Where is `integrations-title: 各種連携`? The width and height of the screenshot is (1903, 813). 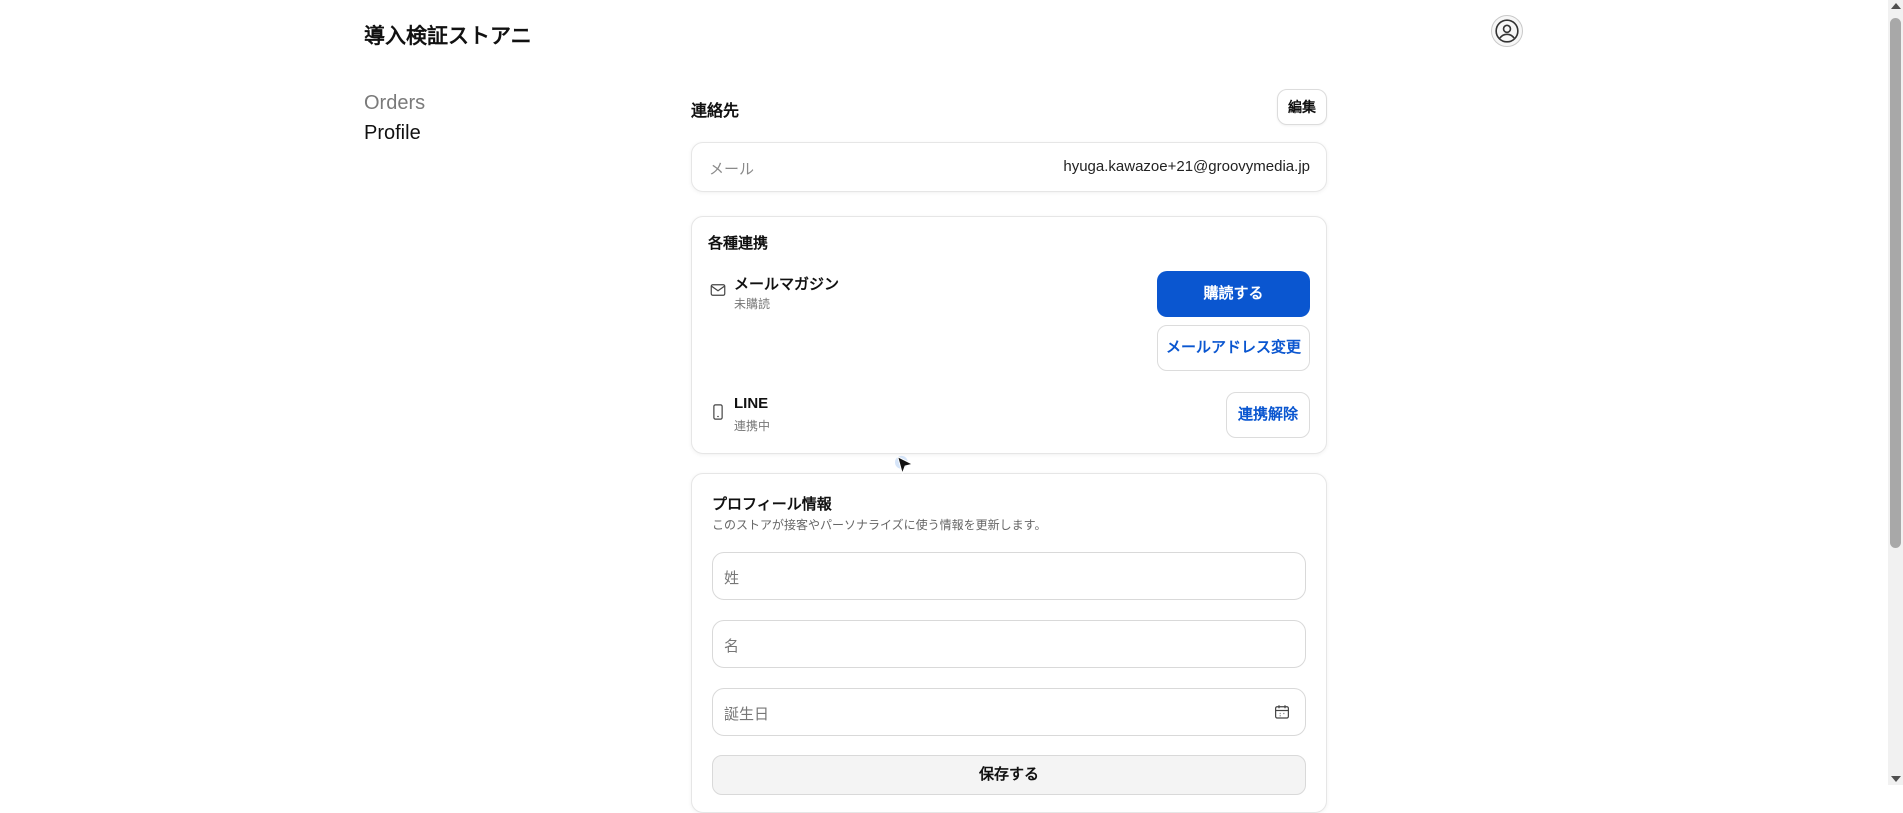
integrations-title: 各種連携 is located at coordinates (738, 243).